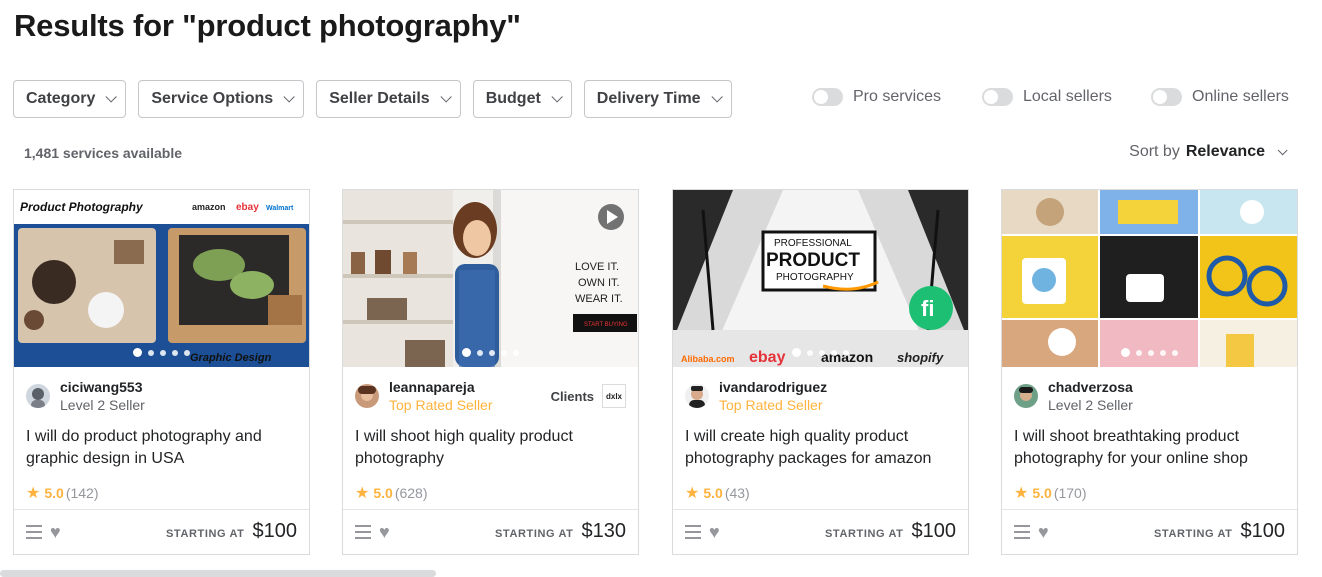 The height and width of the screenshot is (577, 1322). What do you see at coordinates (927, 308) in the screenshot?
I see `badge-text: fi` at bounding box center [927, 308].